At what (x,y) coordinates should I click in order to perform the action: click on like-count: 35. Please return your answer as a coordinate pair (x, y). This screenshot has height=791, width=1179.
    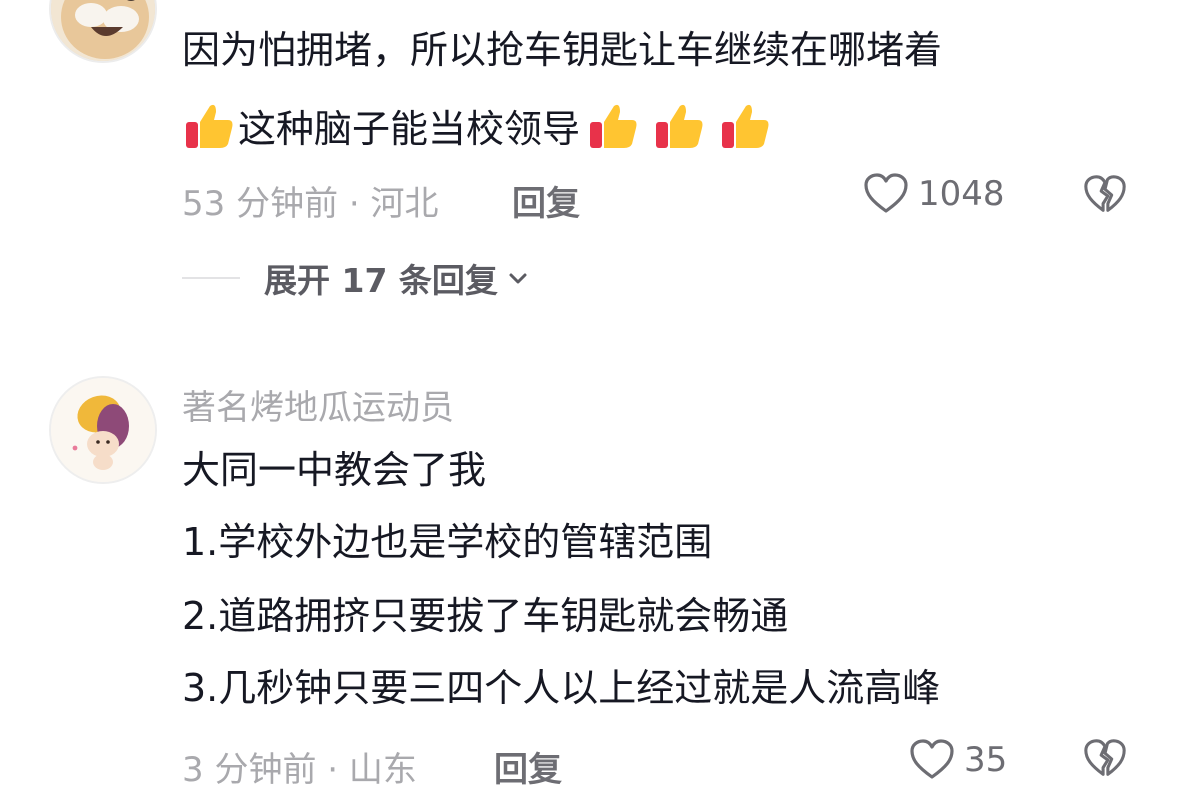
    Looking at the image, I should click on (986, 760).